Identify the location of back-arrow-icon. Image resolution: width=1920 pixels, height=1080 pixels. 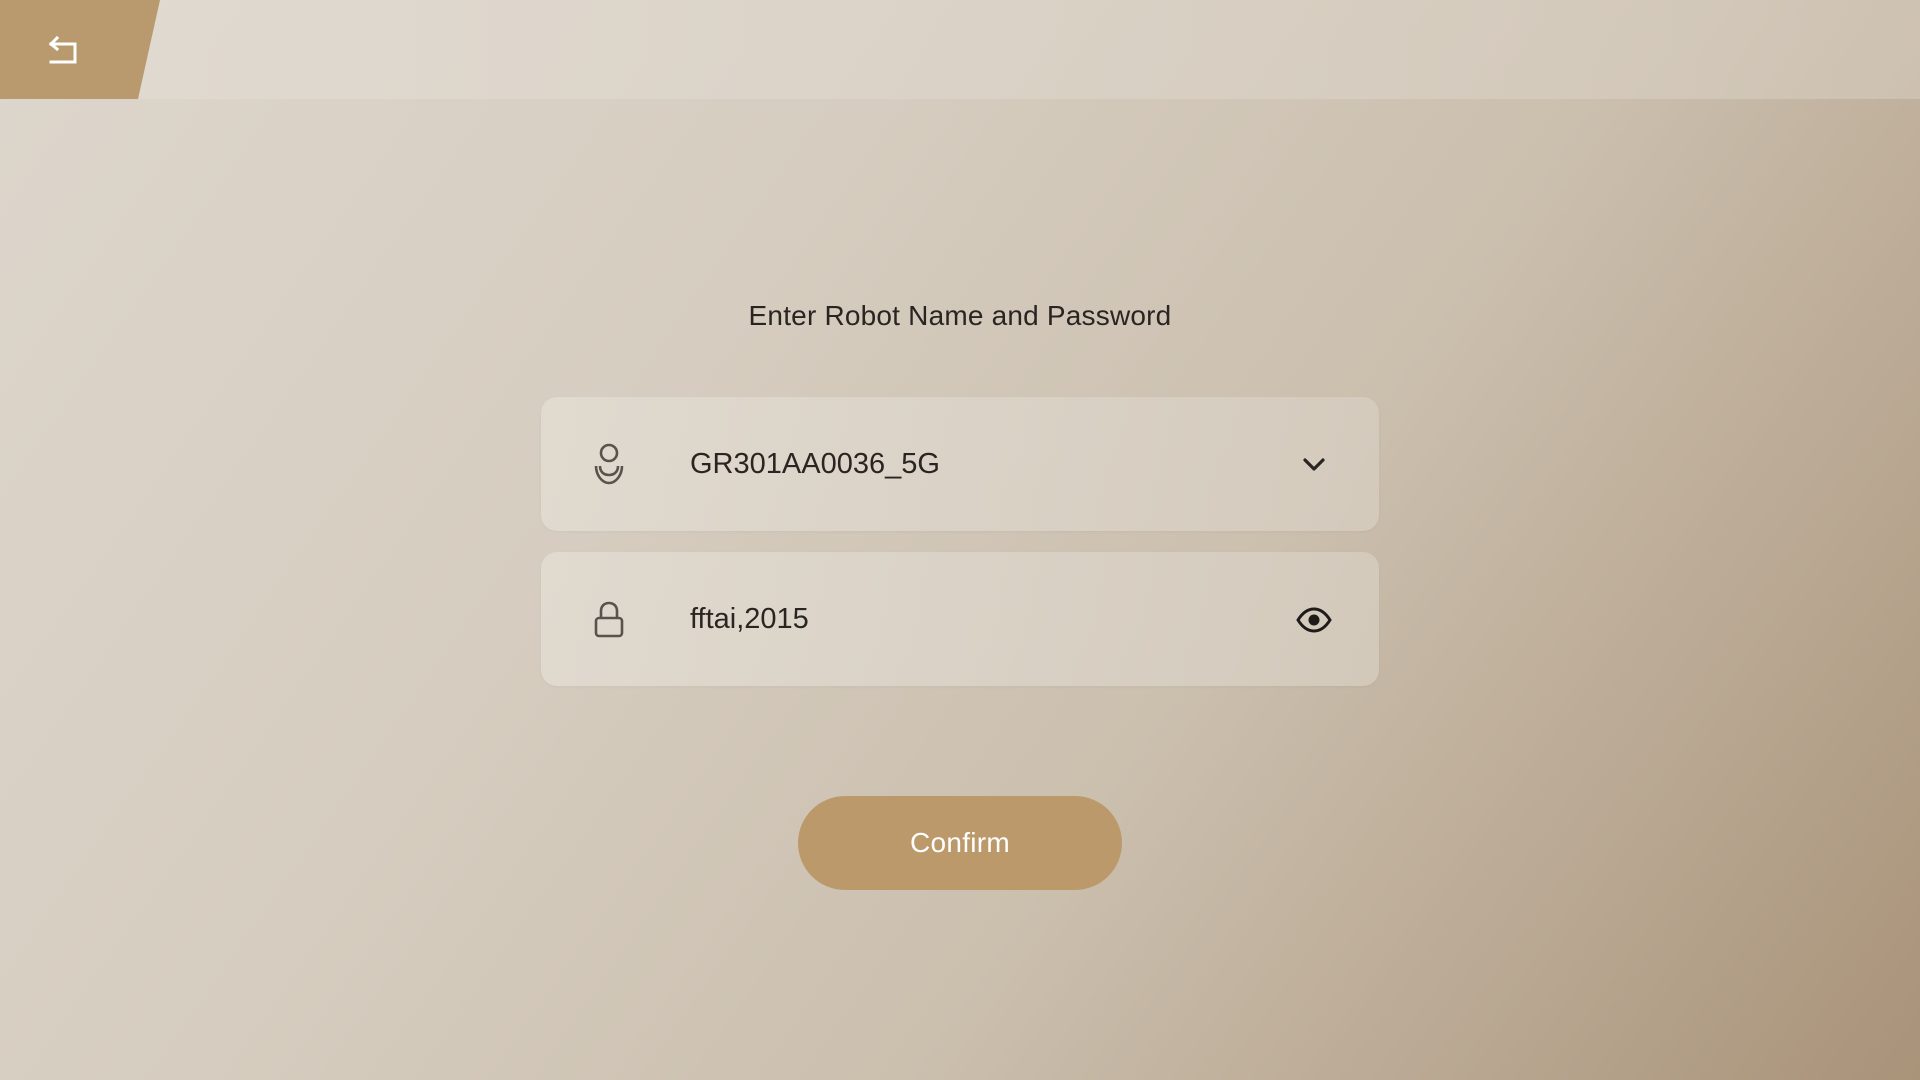
(62, 49).